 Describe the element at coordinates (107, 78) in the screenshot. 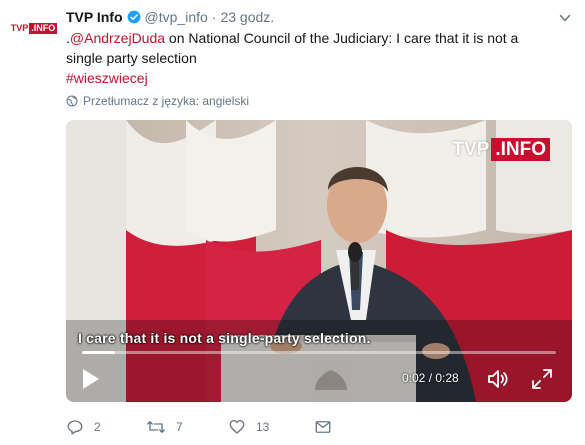

I see `hashtag-link: #wieszwiecej` at that location.